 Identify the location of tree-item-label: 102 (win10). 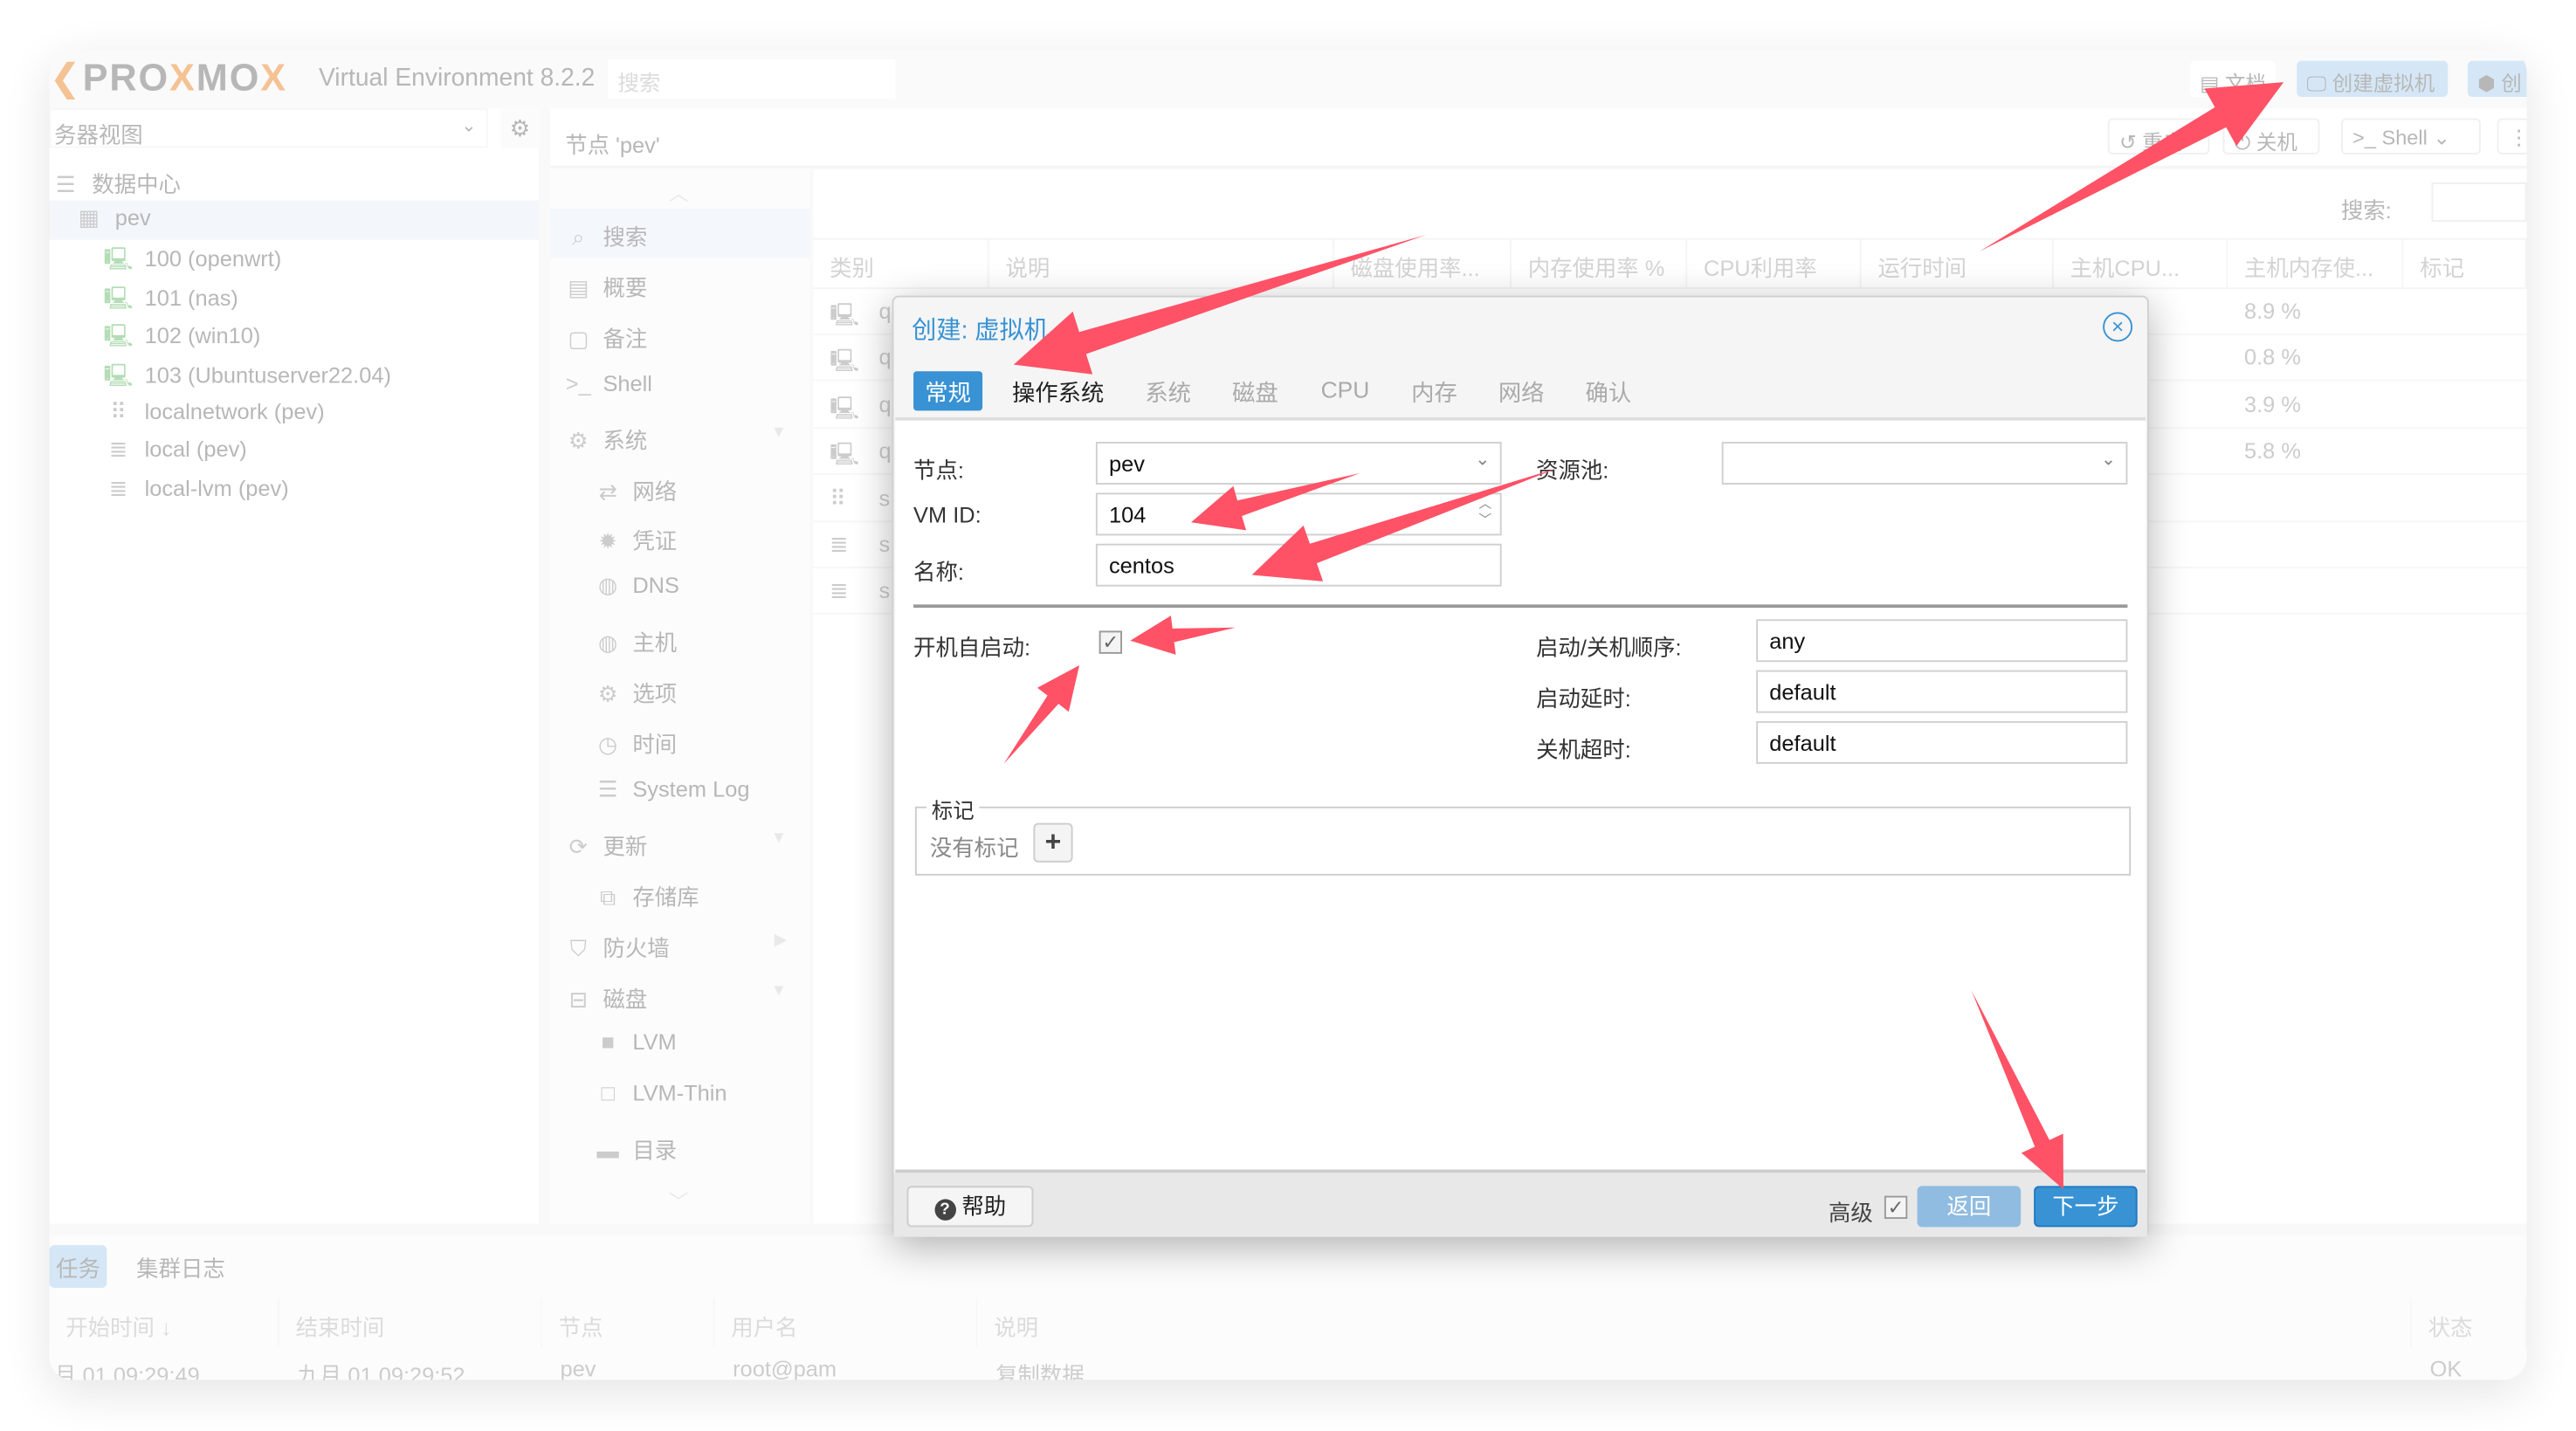
(202, 336).